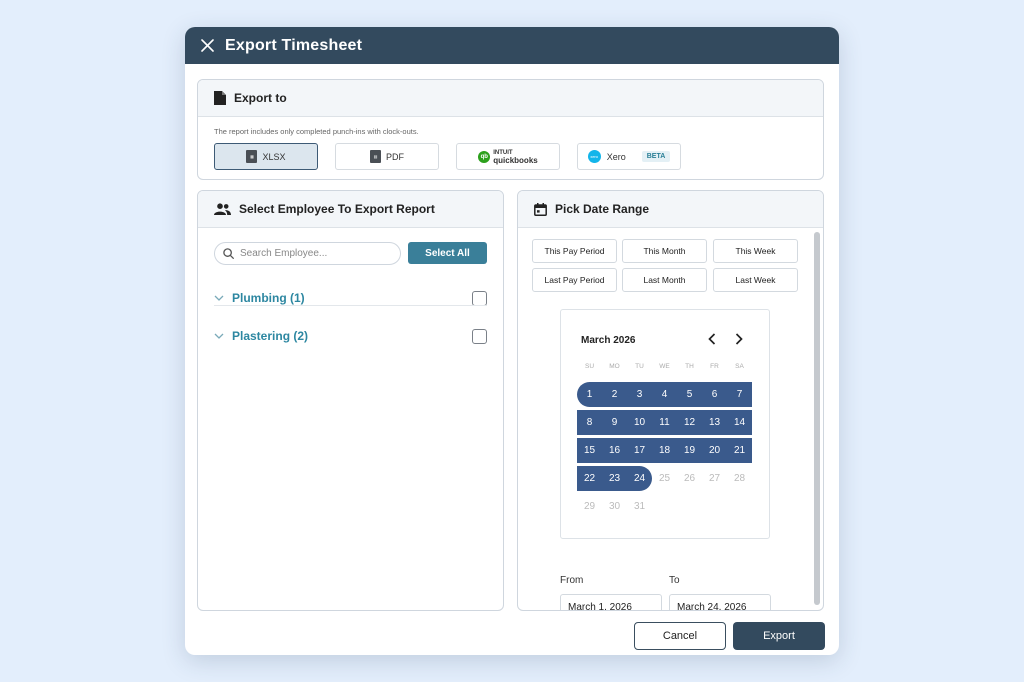 Image resolution: width=1024 pixels, height=682 pixels. I want to click on select-all-button: Select All, so click(447, 253).